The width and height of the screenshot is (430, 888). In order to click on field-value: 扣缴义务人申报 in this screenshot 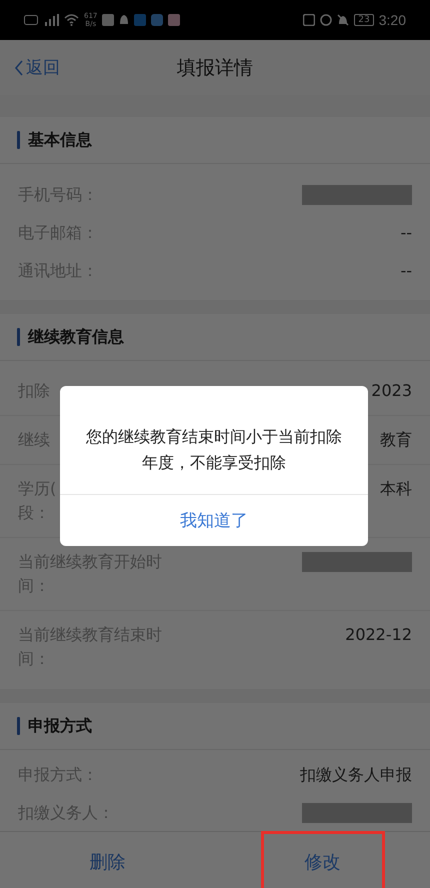, I will do `click(356, 775)`.